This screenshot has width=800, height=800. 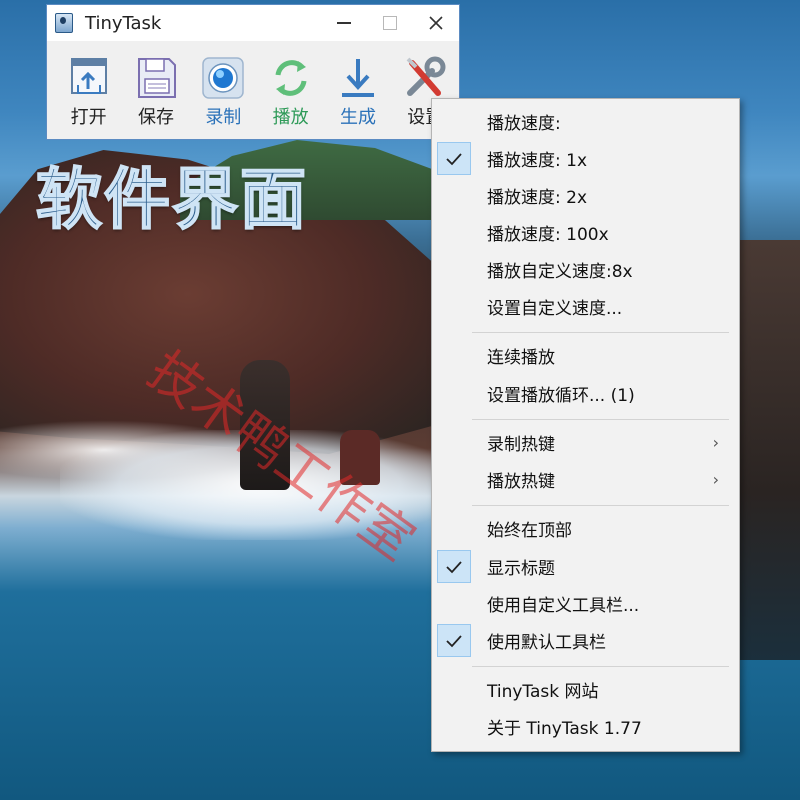 I want to click on close-button, so click(x=436, y=23).